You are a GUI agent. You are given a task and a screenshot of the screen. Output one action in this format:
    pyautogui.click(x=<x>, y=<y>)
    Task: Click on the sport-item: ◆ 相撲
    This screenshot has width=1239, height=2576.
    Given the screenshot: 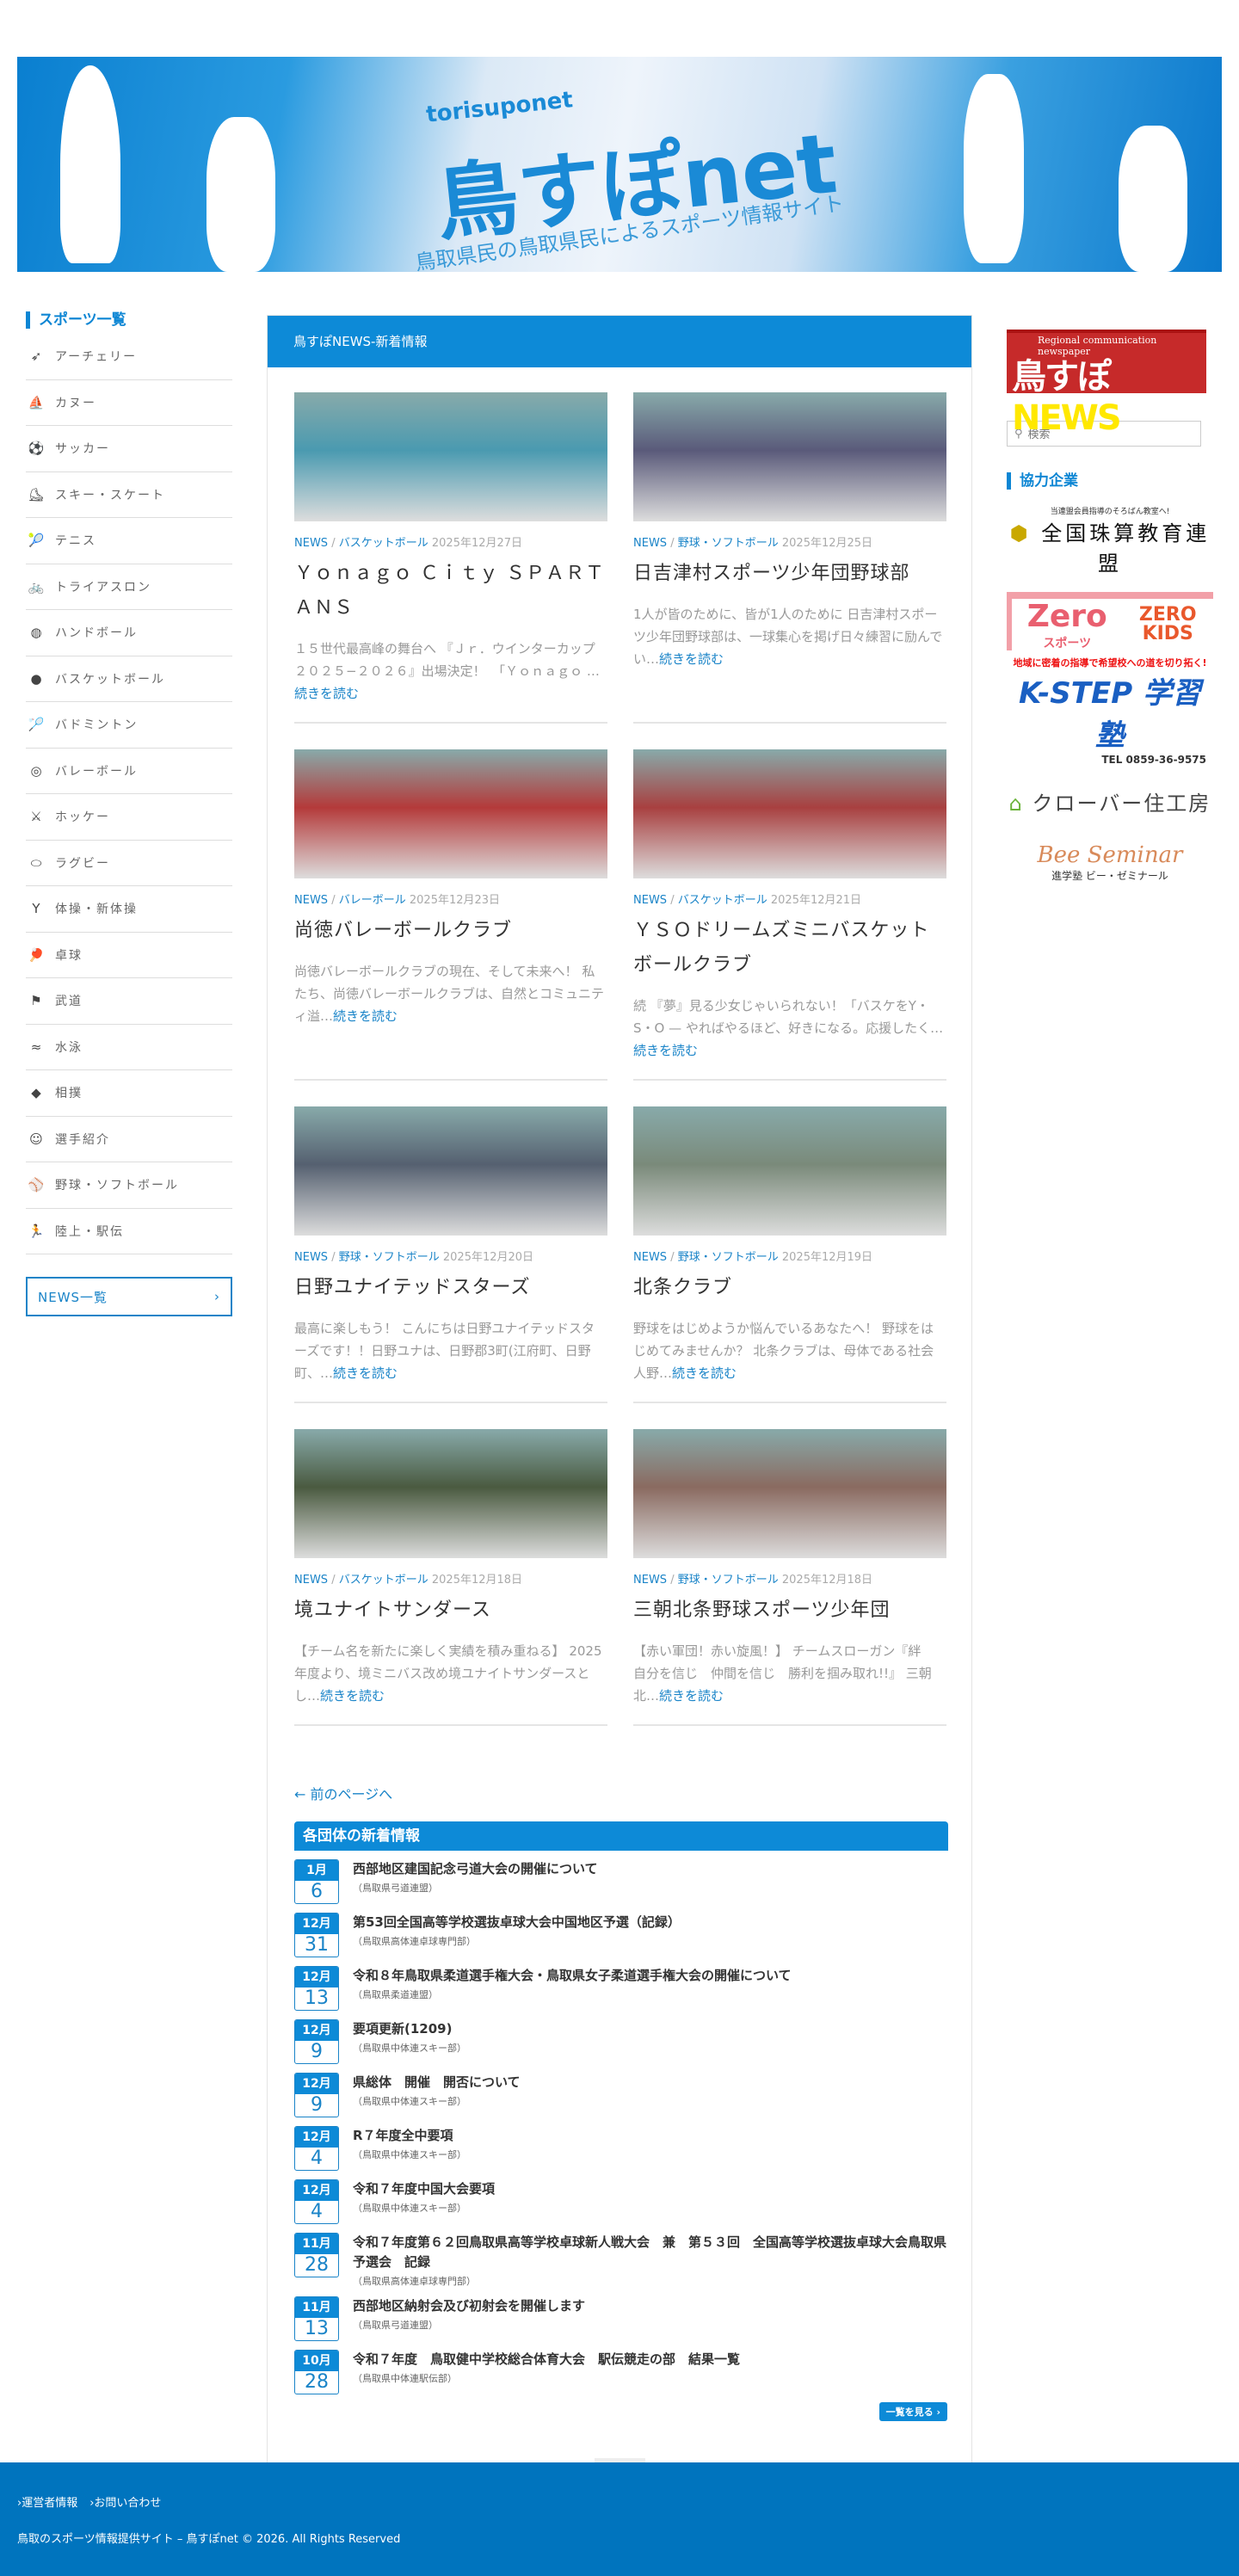 What is the action you would take?
    pyautogui.click(x=129, y=1093)
    